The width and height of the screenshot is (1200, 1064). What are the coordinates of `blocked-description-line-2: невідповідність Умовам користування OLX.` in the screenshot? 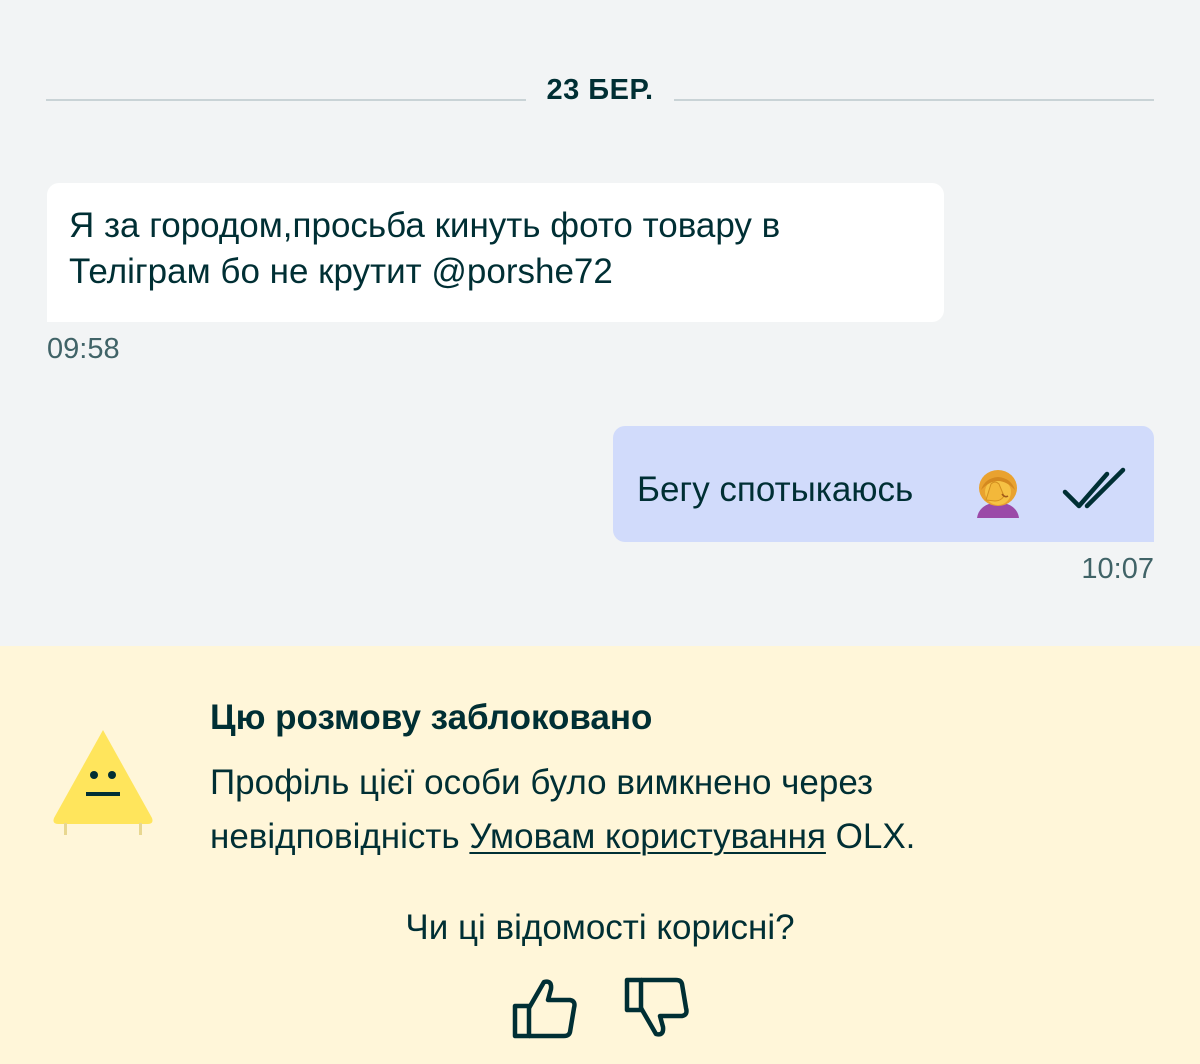 It's located at (660, 837).